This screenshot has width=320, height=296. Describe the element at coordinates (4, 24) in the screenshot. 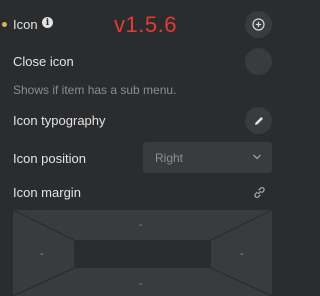

I see `active-indicator-dot` at that location.